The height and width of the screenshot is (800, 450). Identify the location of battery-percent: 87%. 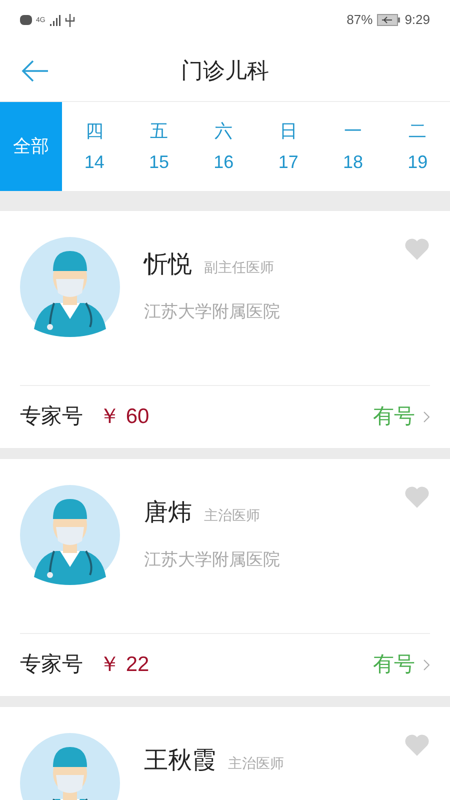
(359, 20).